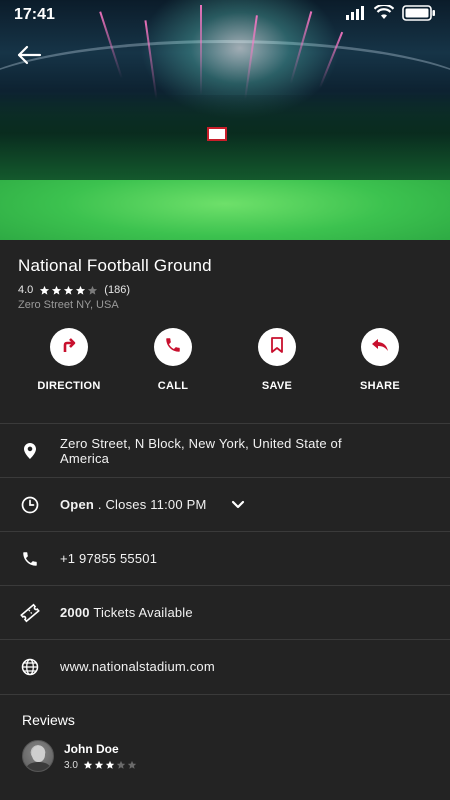 The width and height of the screenshot is (450, 800). I want to click on system-icons, so click(391, 14).